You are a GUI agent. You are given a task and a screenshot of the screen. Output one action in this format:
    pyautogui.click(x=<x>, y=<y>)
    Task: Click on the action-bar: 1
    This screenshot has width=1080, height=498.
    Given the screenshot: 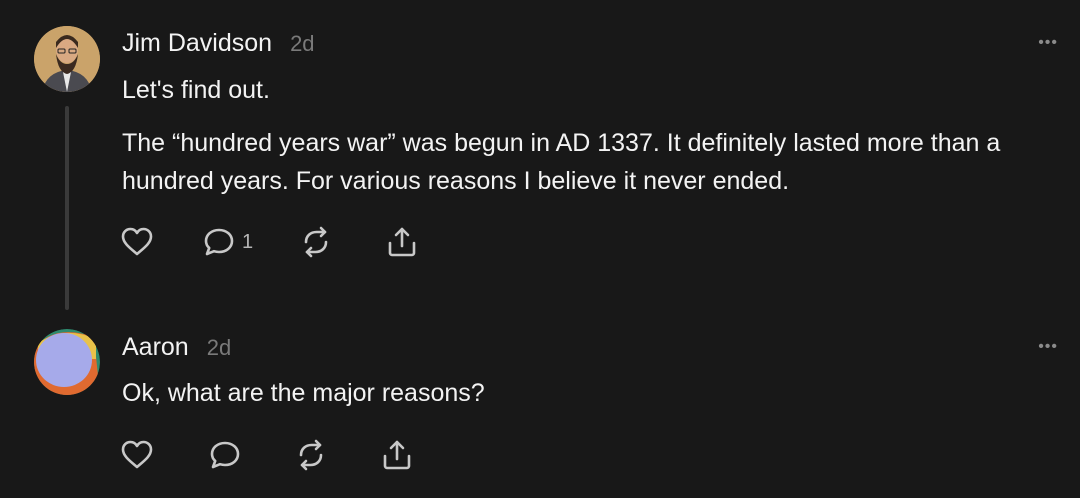 What is the action you would take?
    pyautogui.click(x=269, y=242)
    